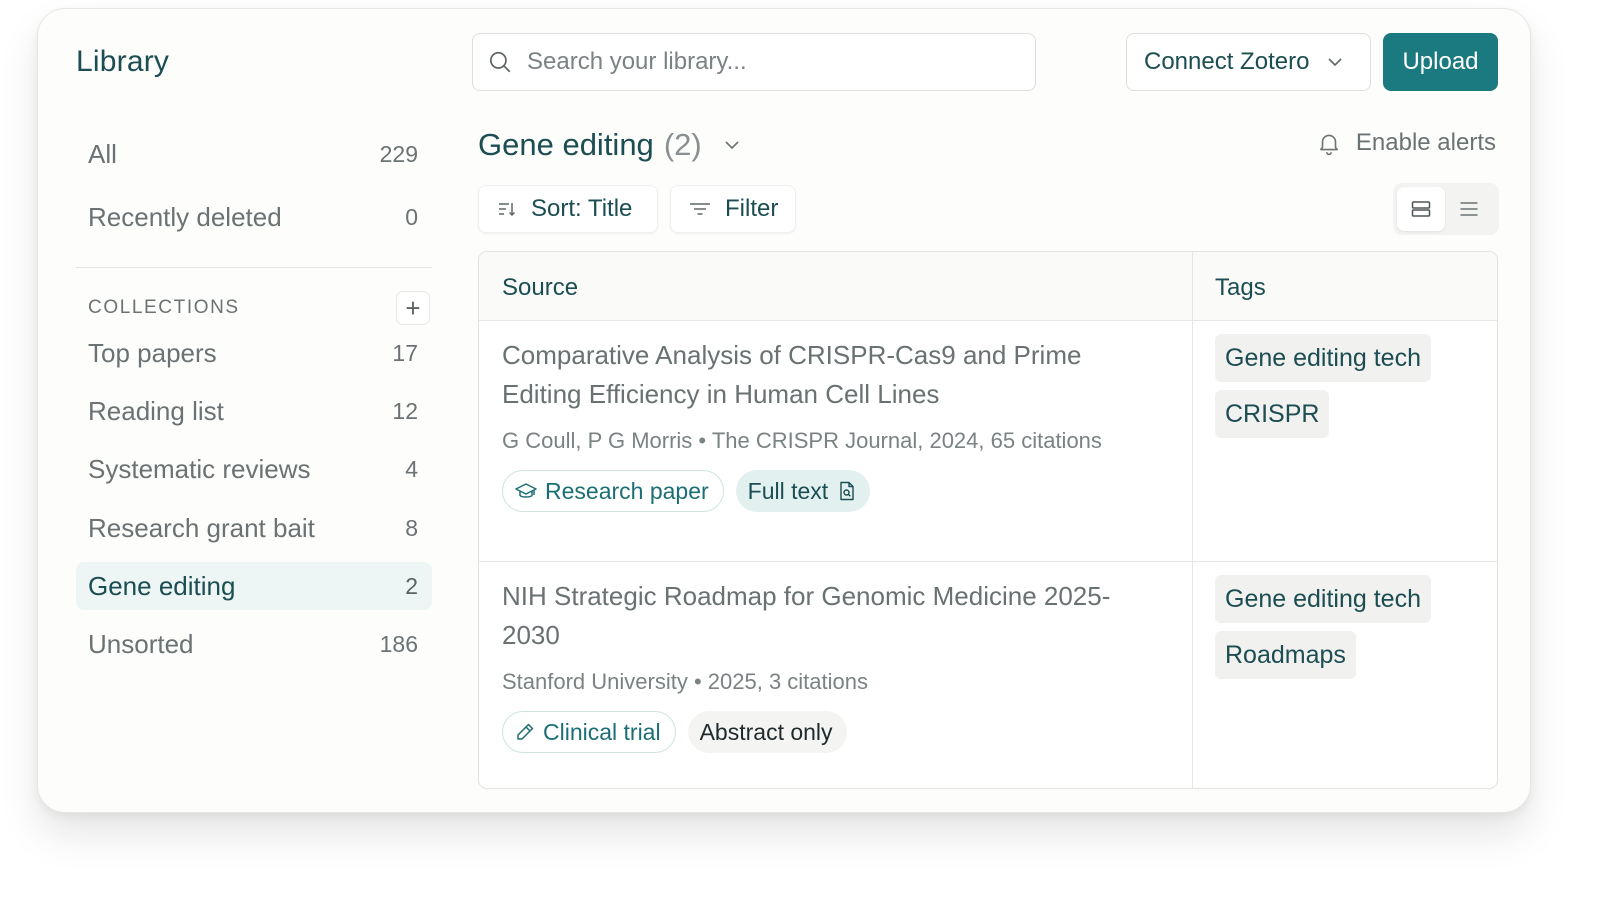 Image resolution: width=1600 pixels, height=897 pixels. What do you see at coordinates (1240, 287) in the screenshot?
I see `column-header-tags: Tags` at bounding box center [1240, 287].